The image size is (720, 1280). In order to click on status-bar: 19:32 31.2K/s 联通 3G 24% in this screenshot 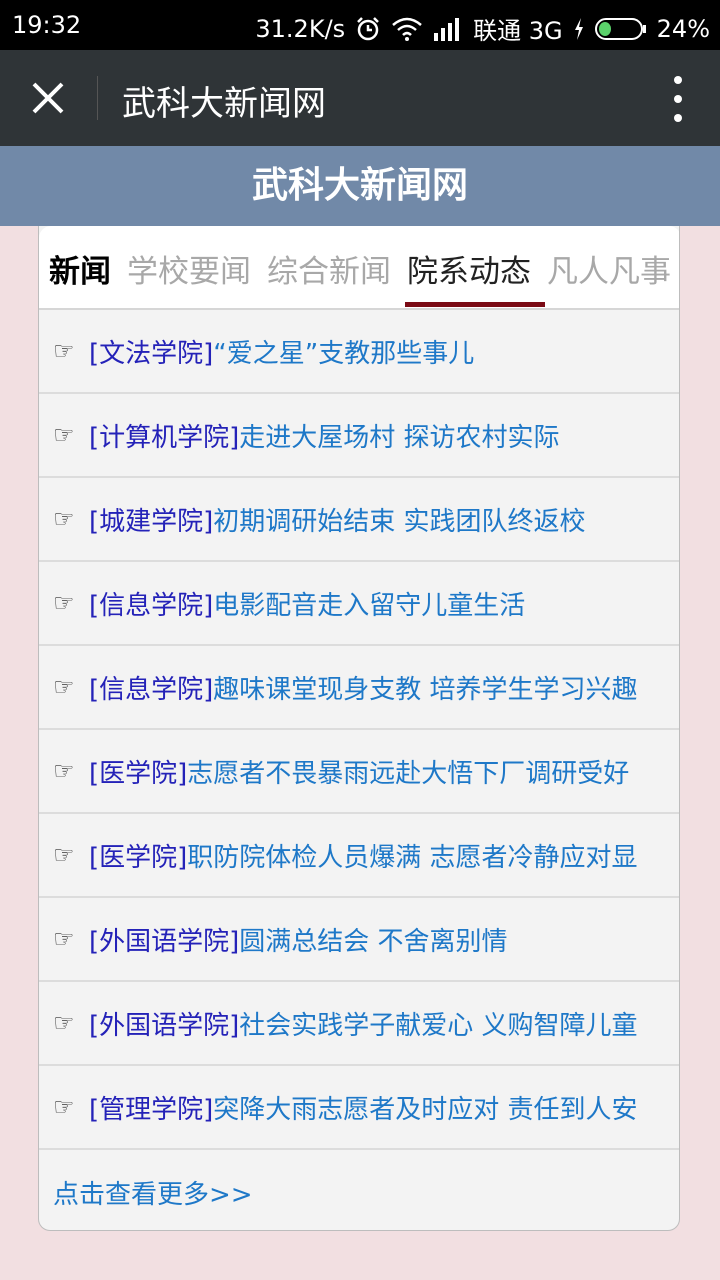, I will do `click(360, 25)`.